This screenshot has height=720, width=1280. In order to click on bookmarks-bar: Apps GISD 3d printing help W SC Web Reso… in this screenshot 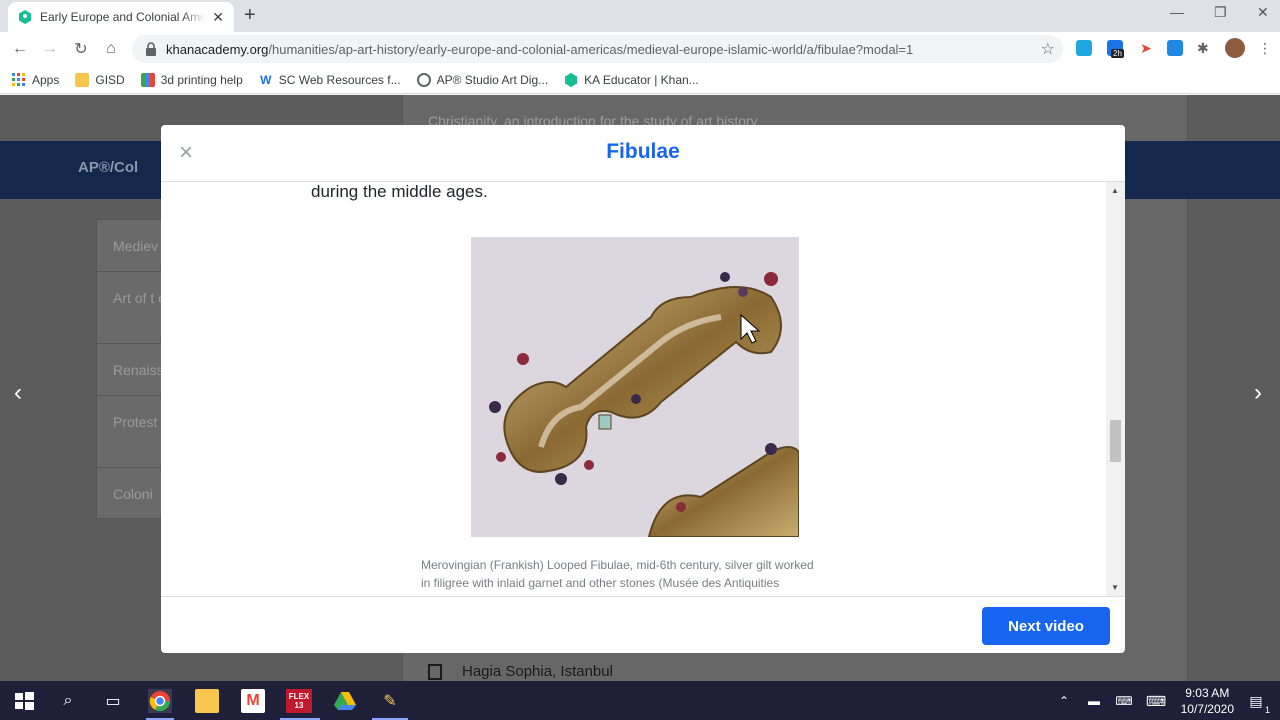, I will do `click(640, 80)`.